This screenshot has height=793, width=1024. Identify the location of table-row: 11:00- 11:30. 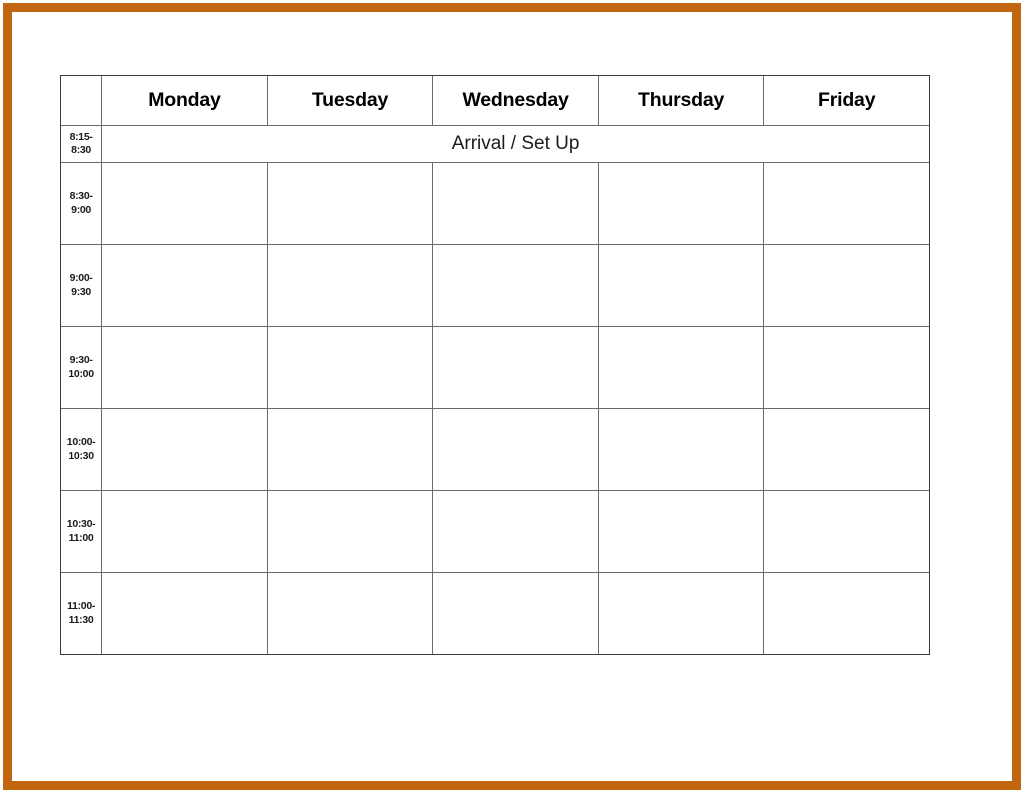
(494, 613).